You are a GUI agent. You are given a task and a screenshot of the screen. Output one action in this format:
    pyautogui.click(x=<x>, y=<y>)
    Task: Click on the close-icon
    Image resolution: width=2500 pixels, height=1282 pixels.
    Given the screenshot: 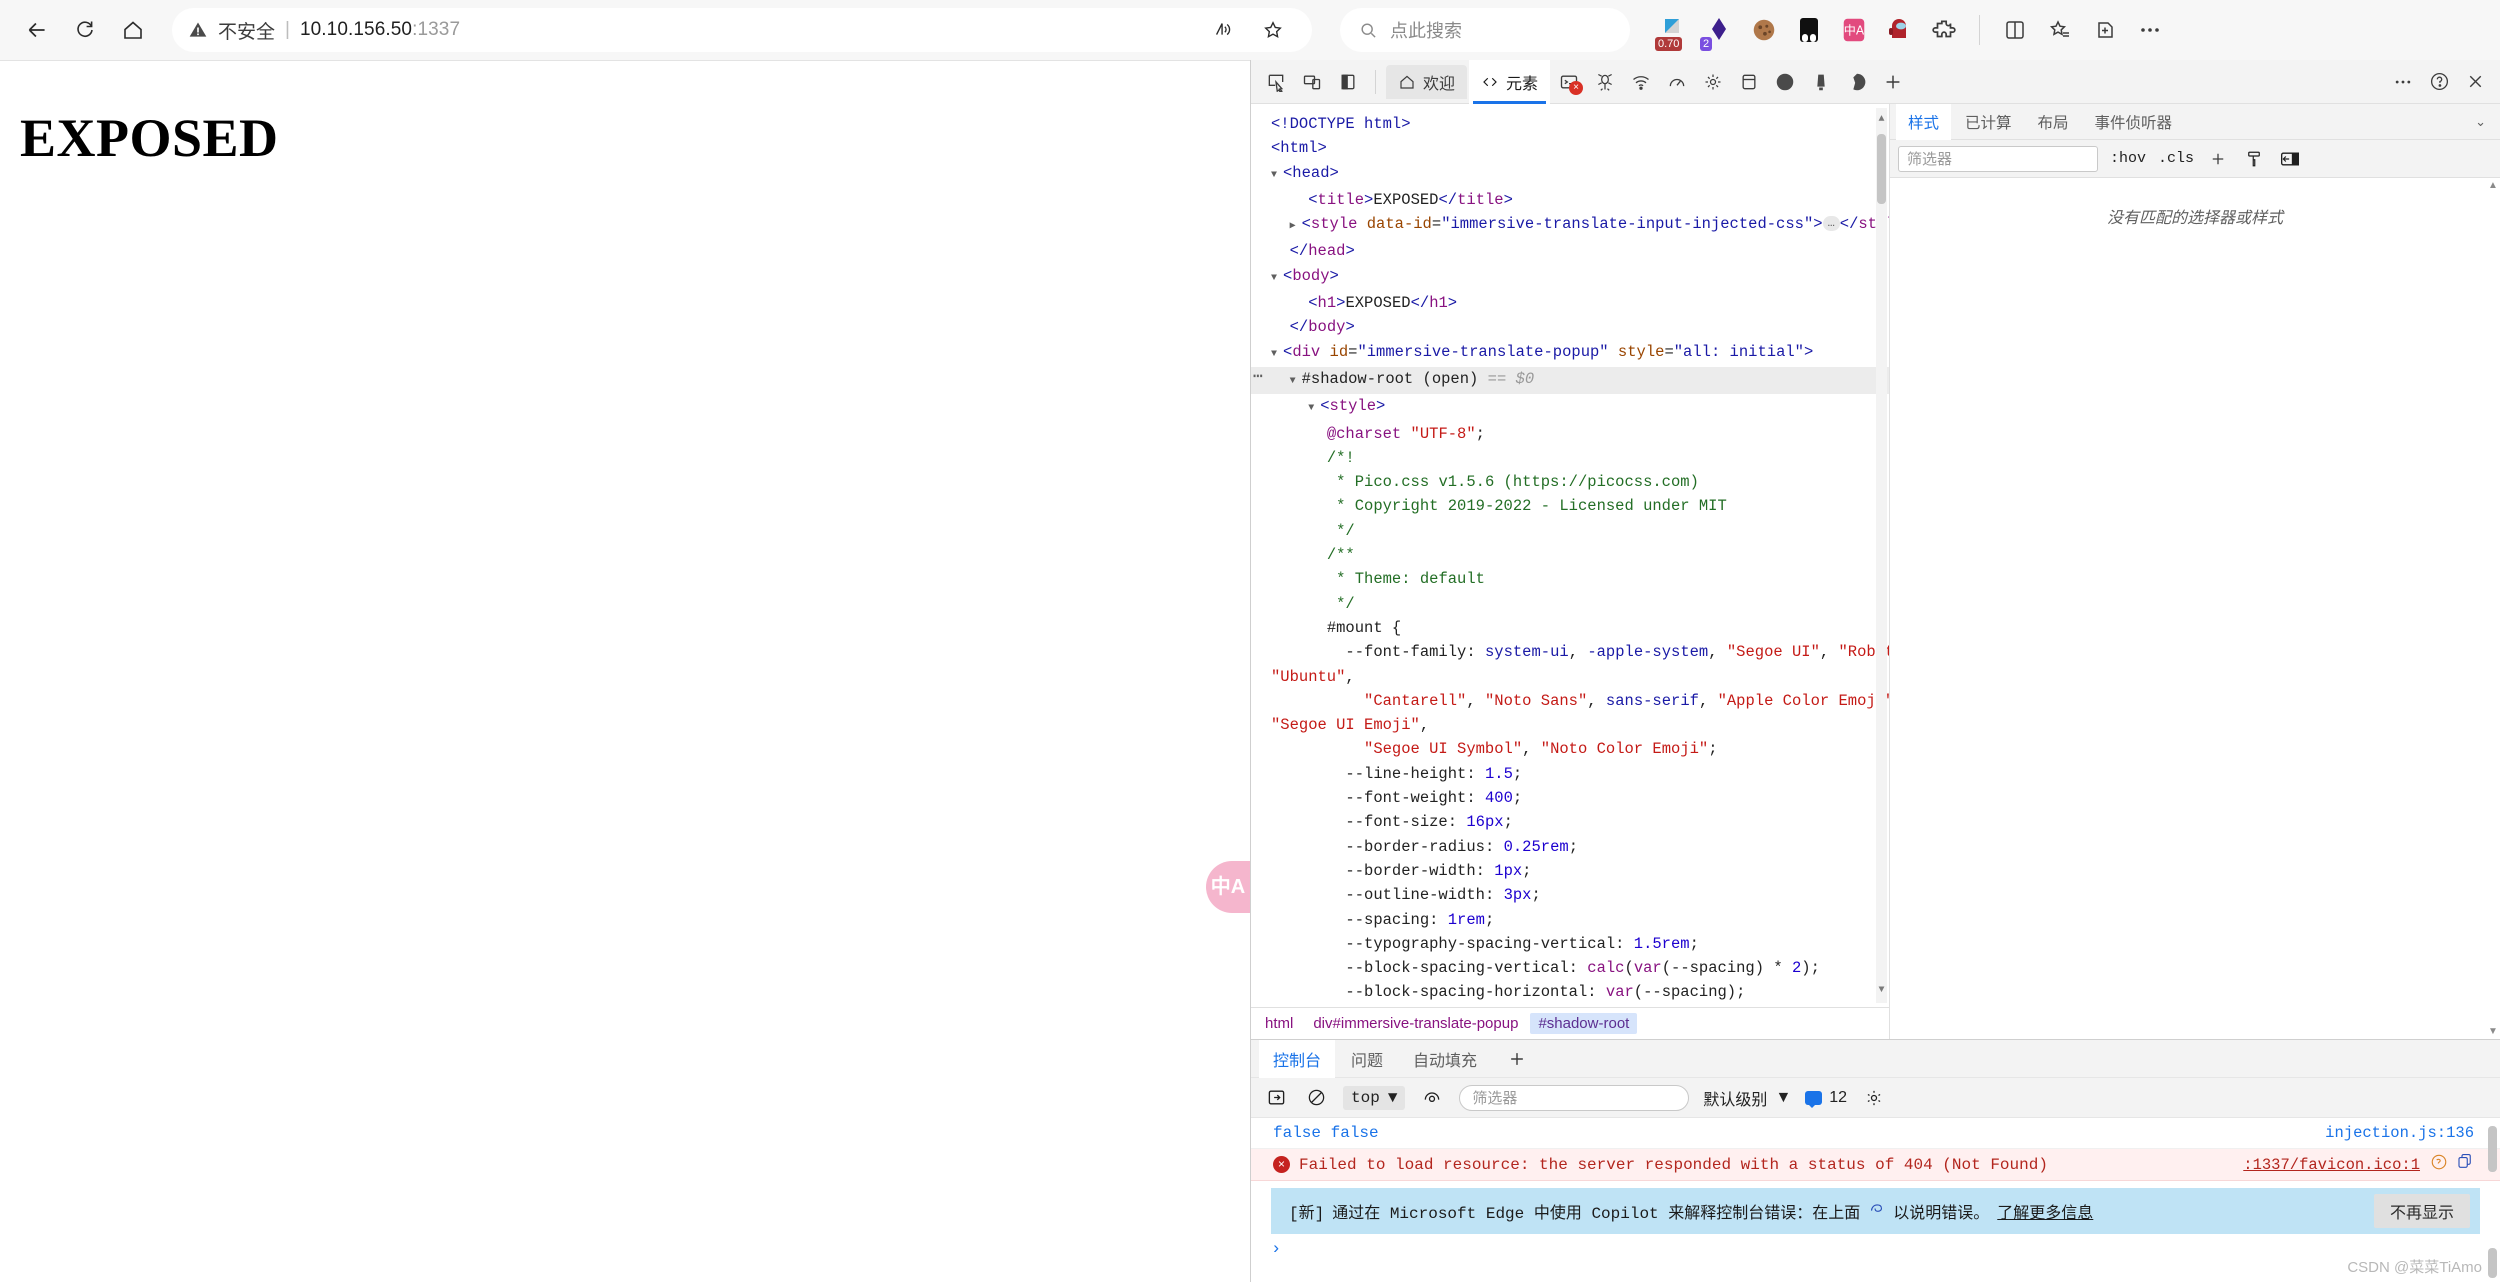 What is the action you would take?
    pyautogui.click(x=2475, y=82)
    